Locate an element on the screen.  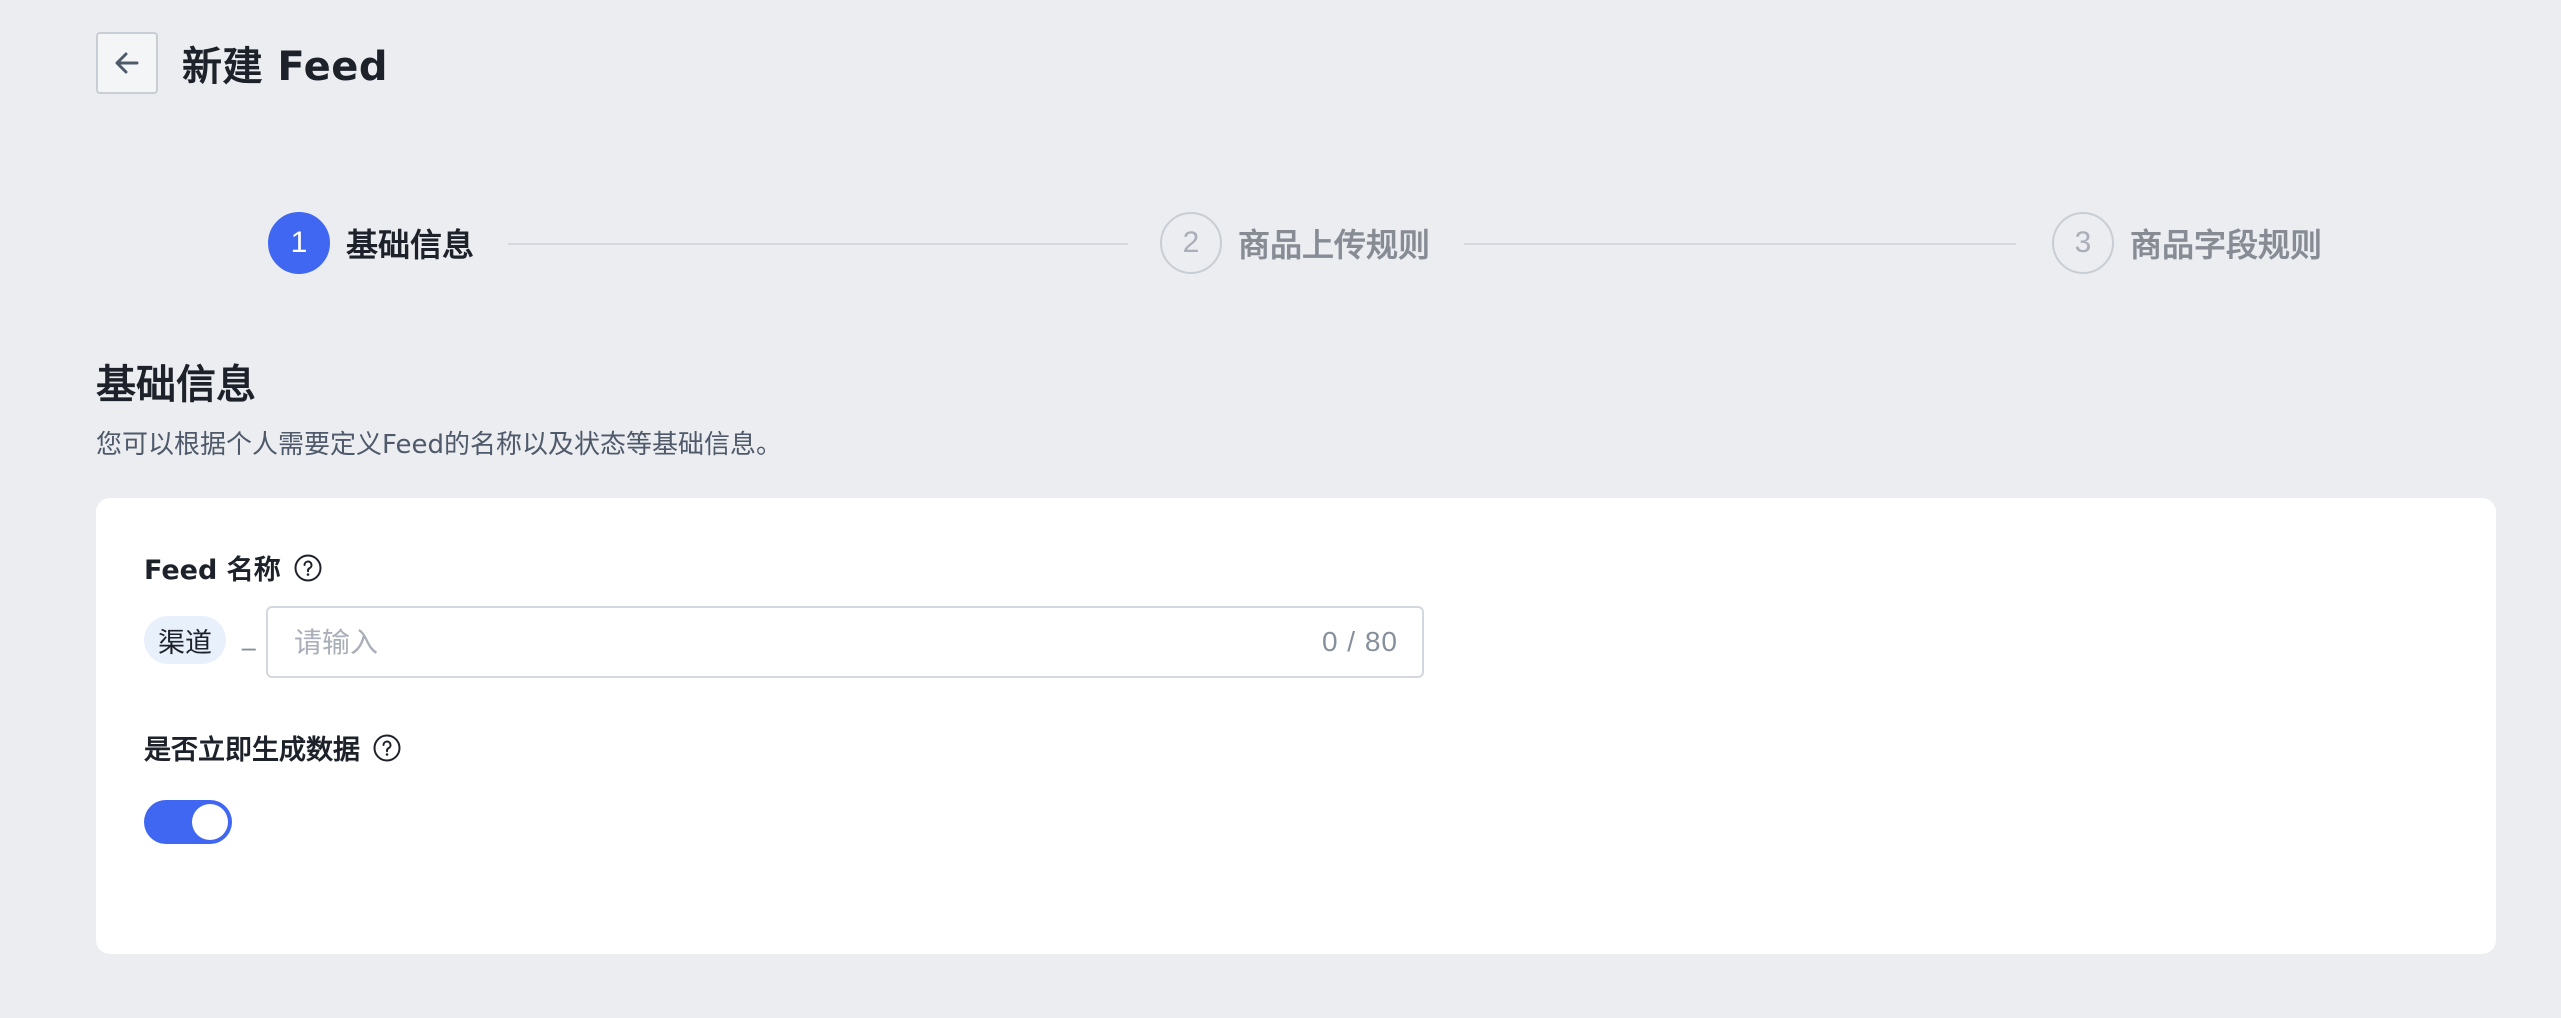
step-number: 2 is located at coordinates (1191, 243).